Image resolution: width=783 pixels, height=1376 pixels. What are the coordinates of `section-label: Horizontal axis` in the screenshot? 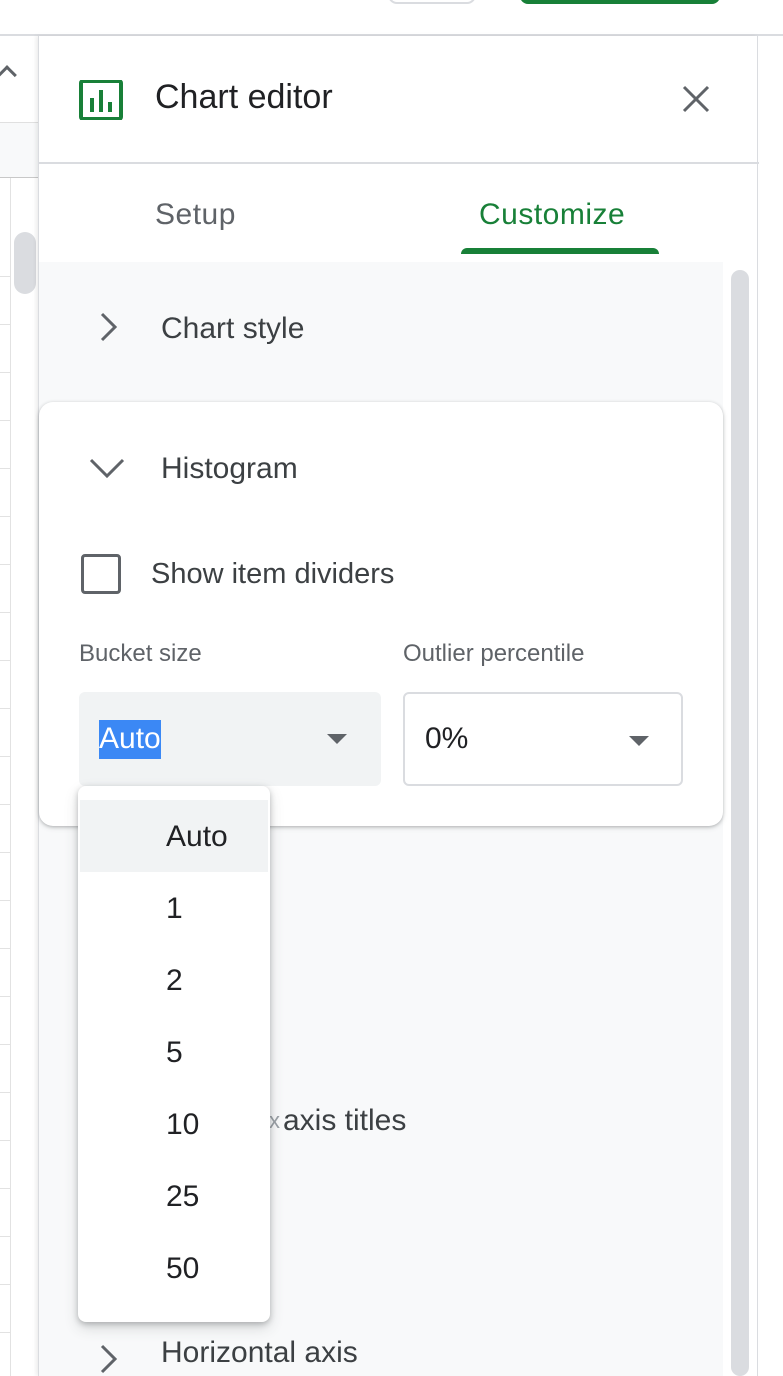 It's located at (259, 1352).